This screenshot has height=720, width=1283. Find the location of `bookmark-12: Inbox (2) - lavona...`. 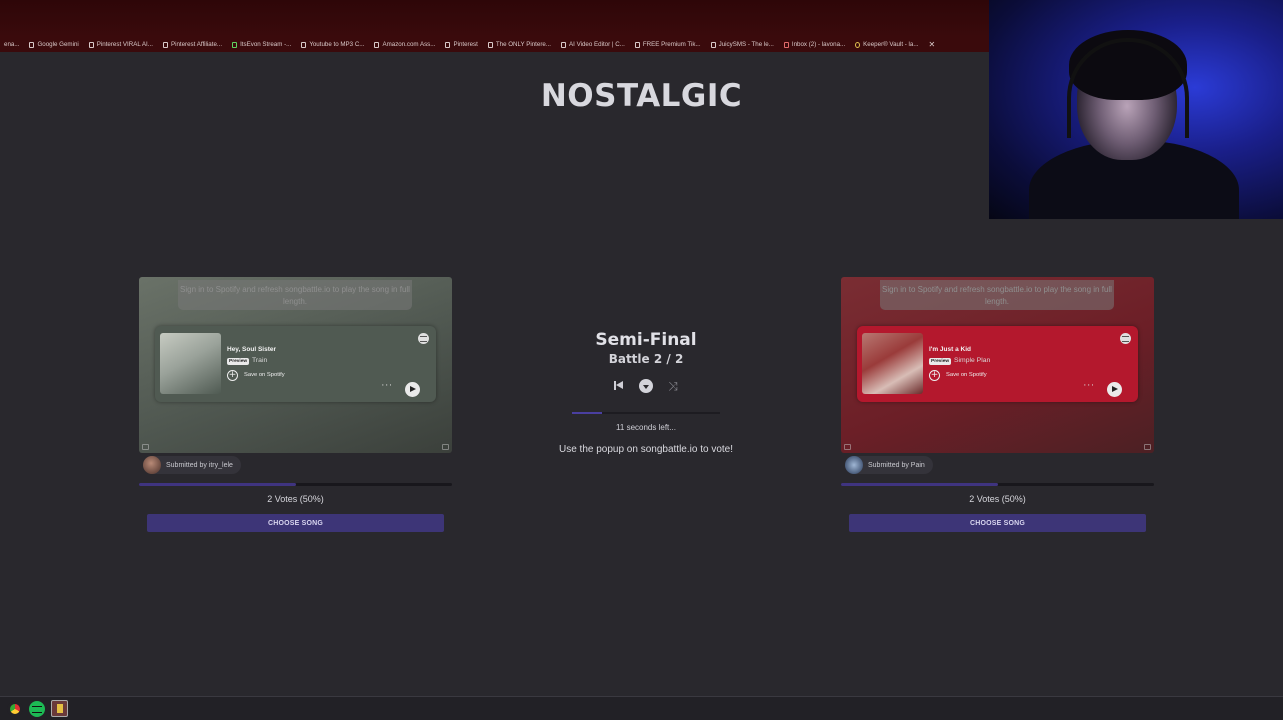

bookmark-12: Inbox (2) - lavona... is located at coordinates (815, 44).